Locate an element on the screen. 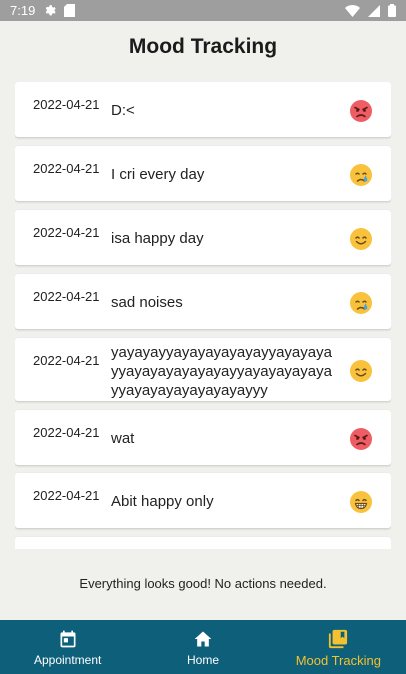 The width and height of the screenshot is (406, 674). entry-text: wat is located at coordinates (123, 438).